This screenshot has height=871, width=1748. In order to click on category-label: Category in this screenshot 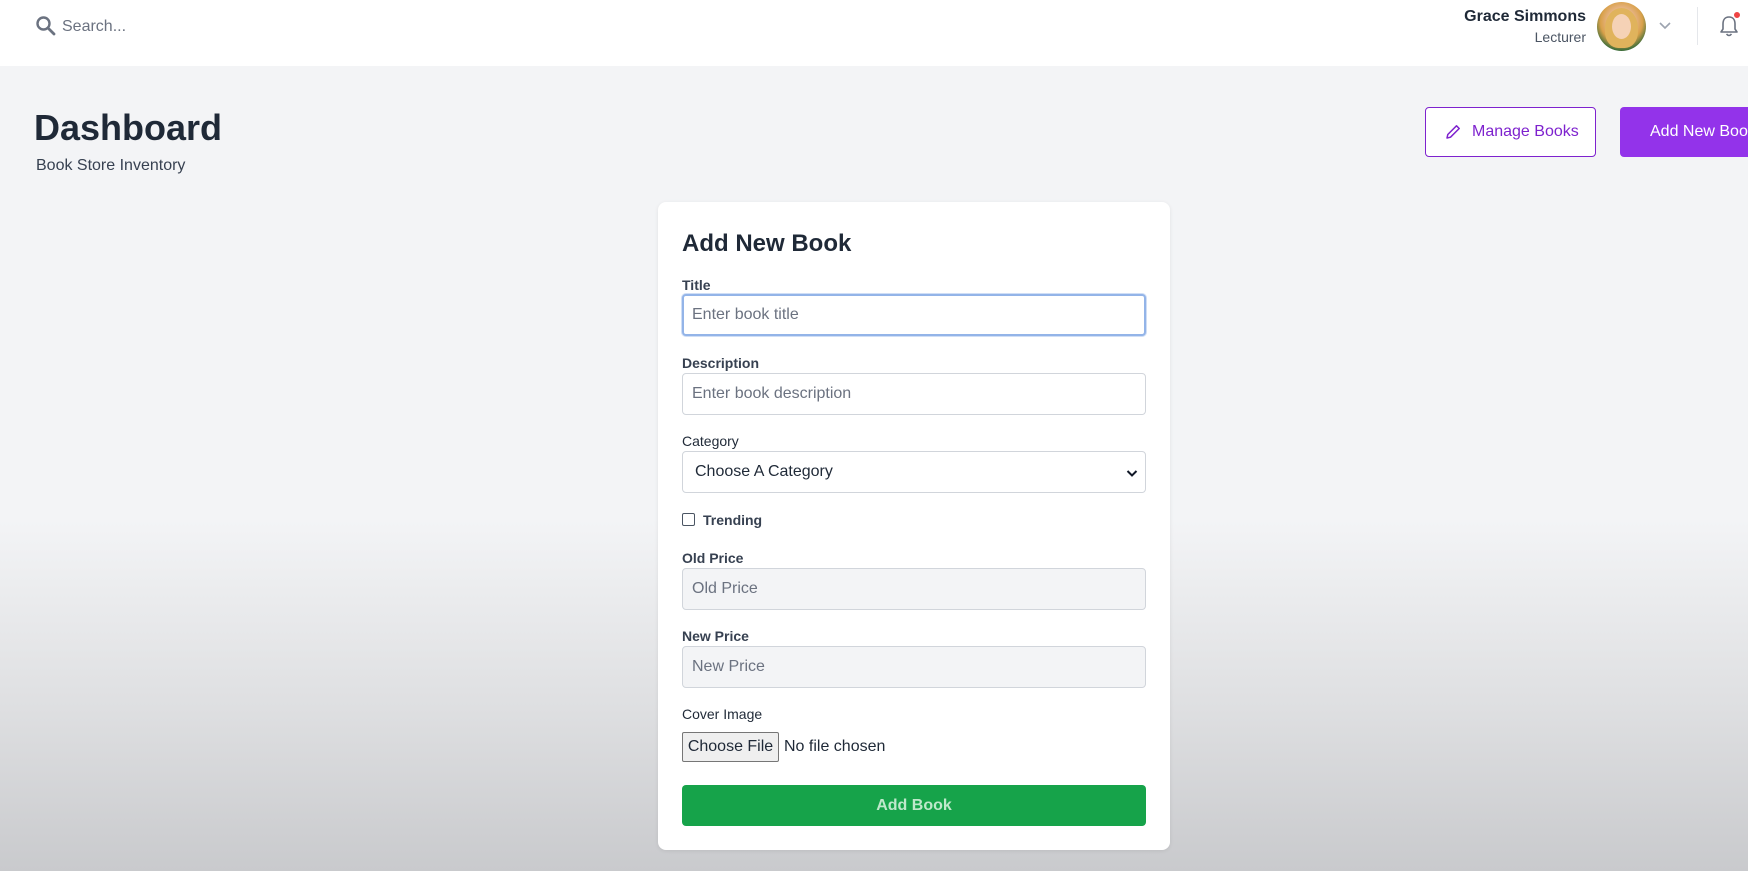, I will do `click(710, 441)`.